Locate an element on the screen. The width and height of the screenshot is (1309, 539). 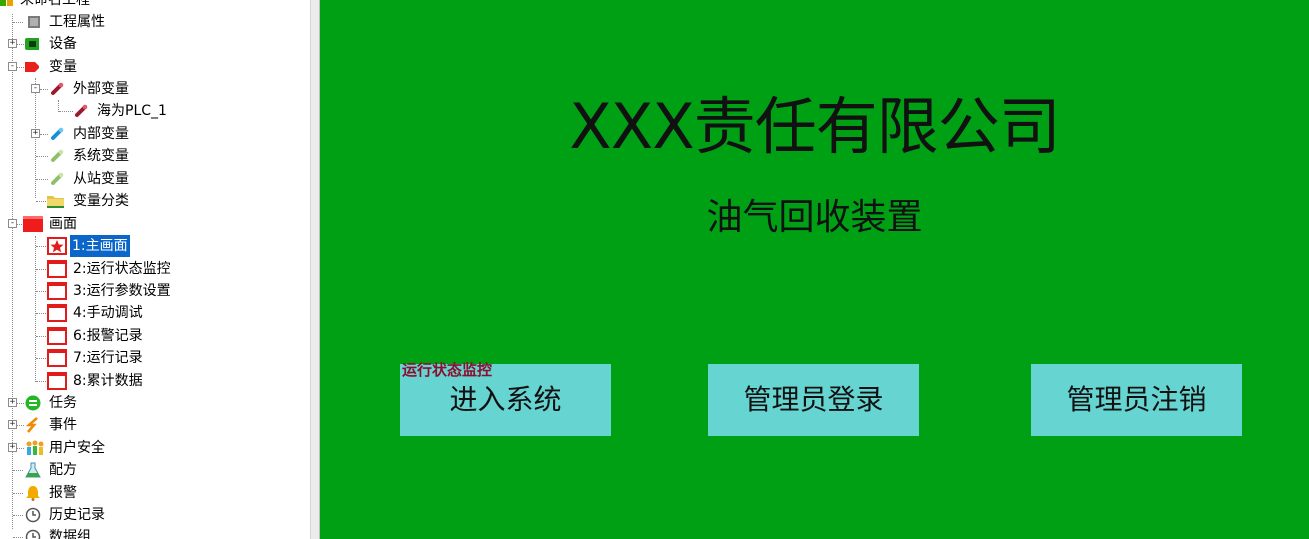
tree-item-screens: - 画面 is located at coordinates (155, 224).